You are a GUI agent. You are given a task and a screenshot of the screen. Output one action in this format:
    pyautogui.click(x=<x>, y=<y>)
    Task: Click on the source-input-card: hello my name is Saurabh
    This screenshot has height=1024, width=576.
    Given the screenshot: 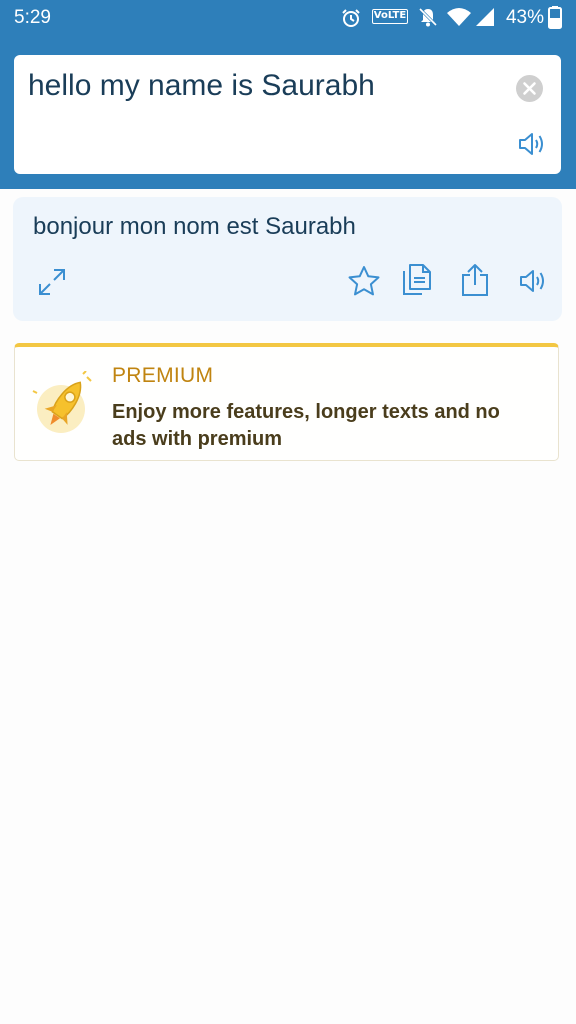 What is the action you would take?
    pyautogui.click(x=287, y=114)
    